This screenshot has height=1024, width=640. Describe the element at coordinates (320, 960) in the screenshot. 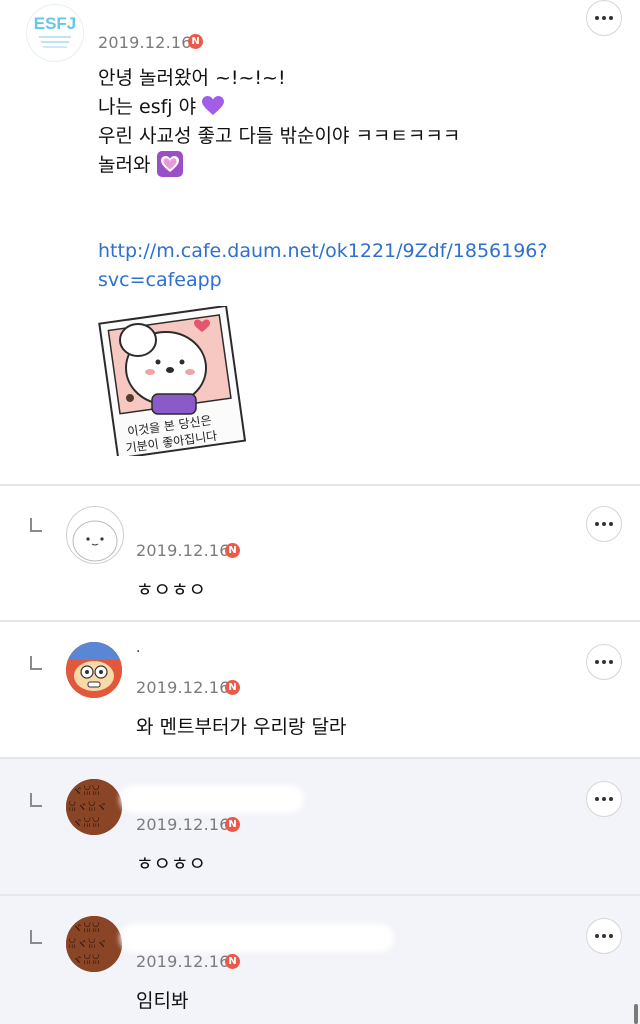

I see `reply-item: ヾꈍꈍ ꈍヾꈍヾ ヾꈍꈍ 2019.12.16 N 임티봐` at that location.